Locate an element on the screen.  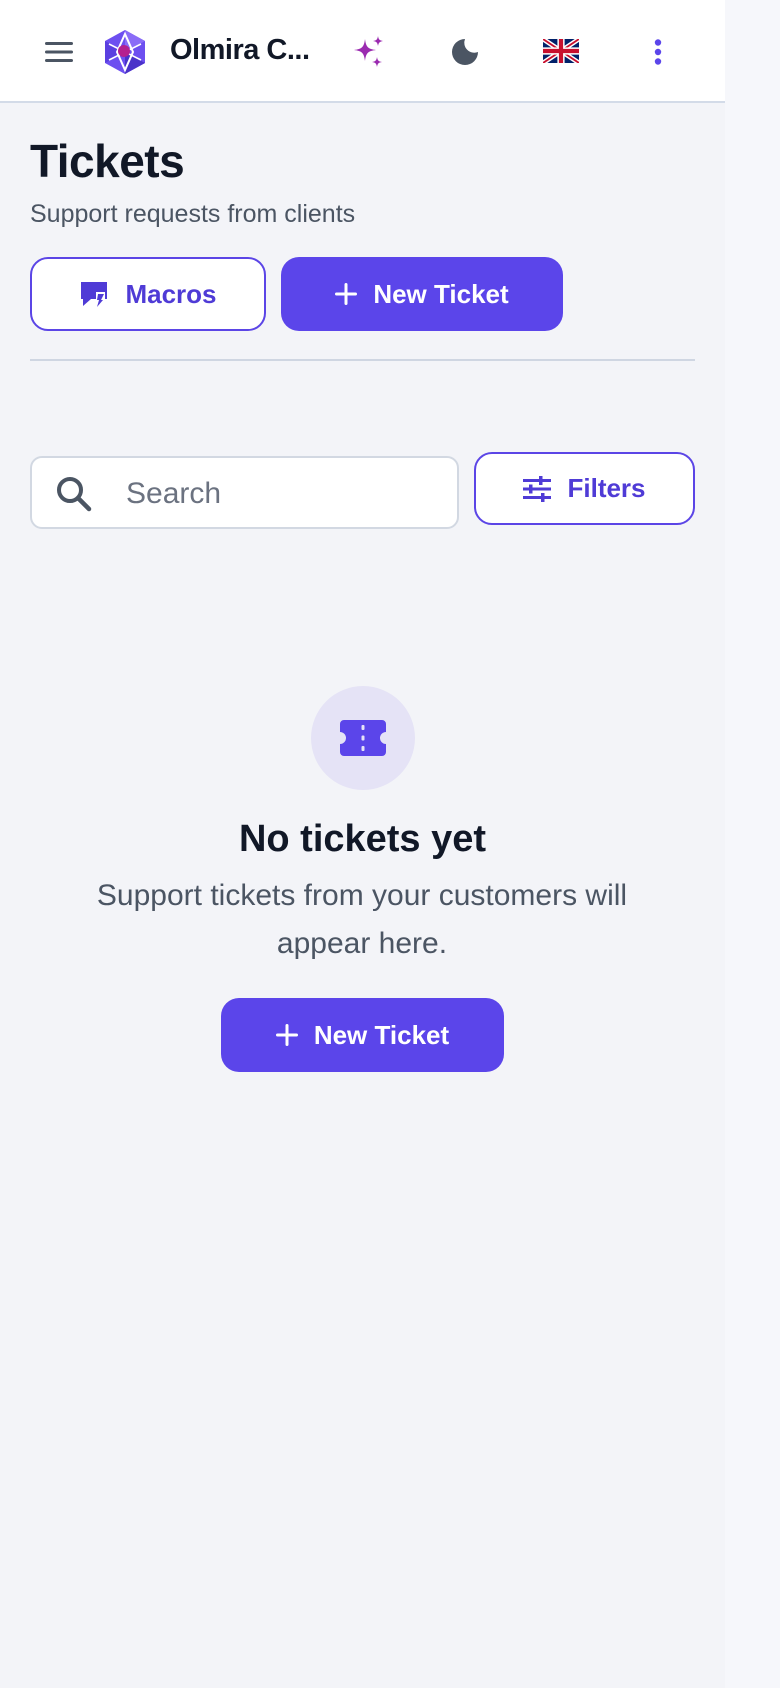
search-input is located at coordinates (286, 493).